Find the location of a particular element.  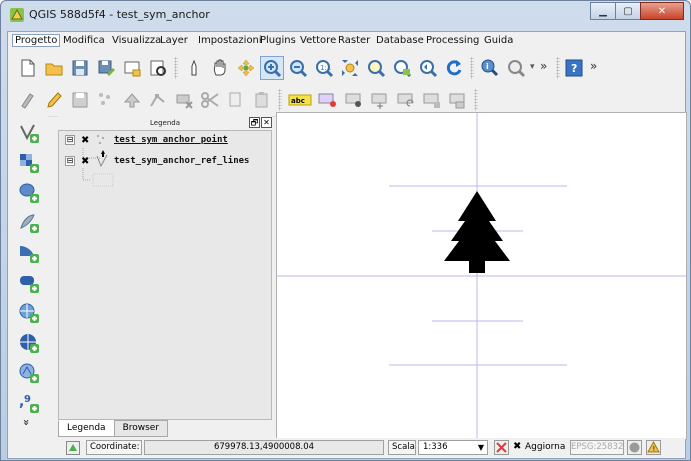

add-raster-layer-icon is located at coordinates (29, 163).